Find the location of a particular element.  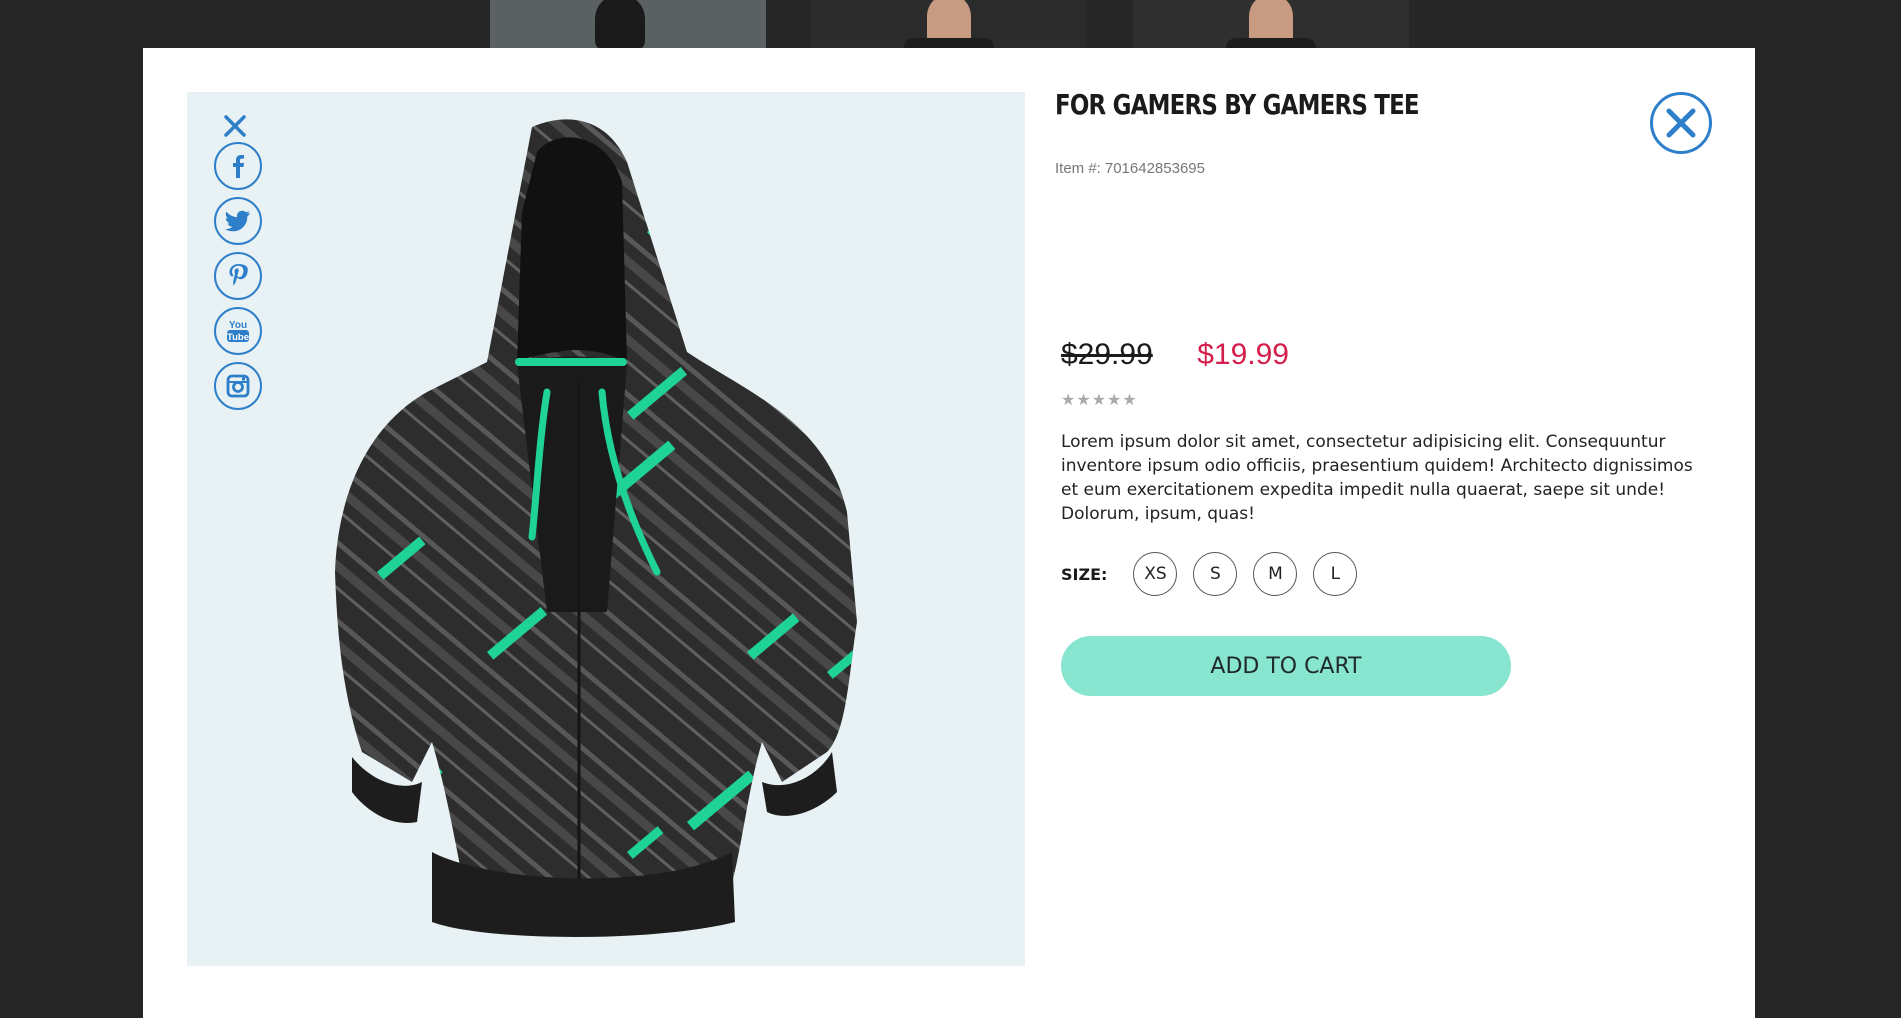

price-row: $29.99 $19.99 is located at coordinates (1175, 355).